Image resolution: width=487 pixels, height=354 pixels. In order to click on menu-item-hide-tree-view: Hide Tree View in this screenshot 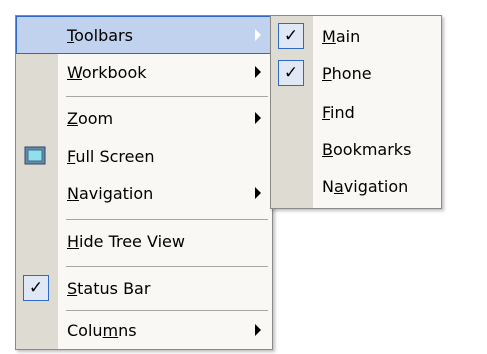, I will do `click(144, 241)`.